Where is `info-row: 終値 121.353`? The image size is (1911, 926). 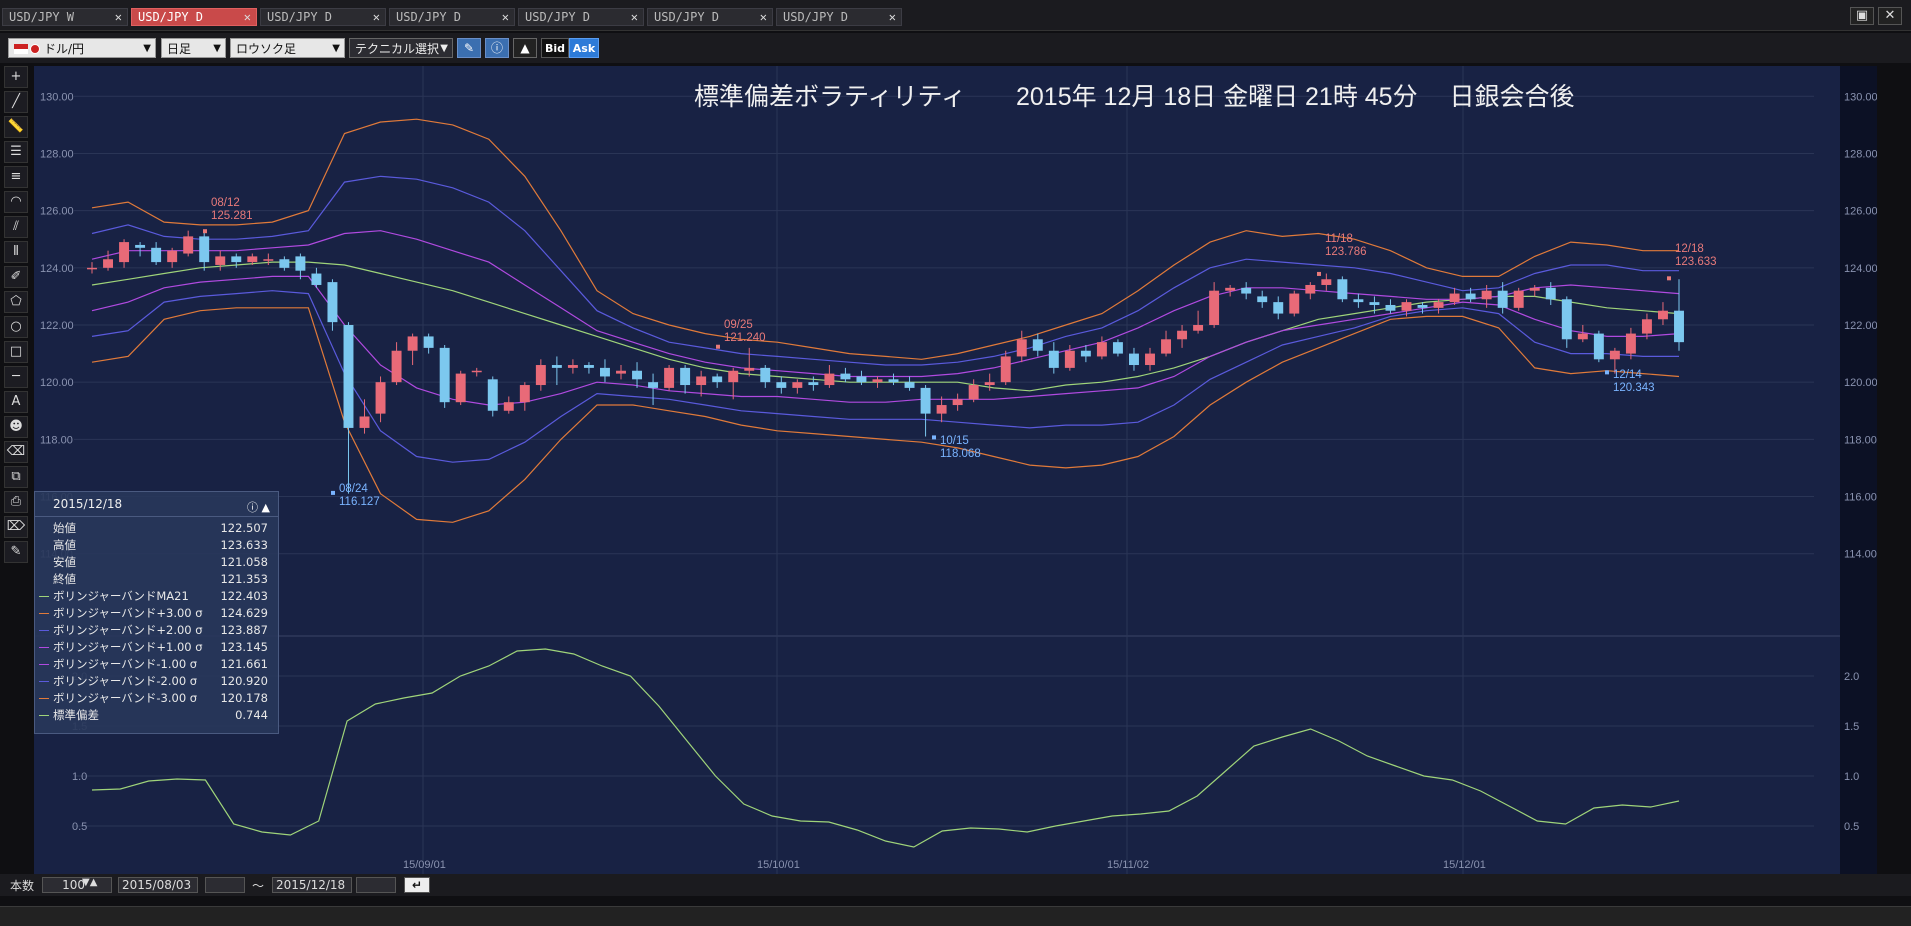
info-row: 終値 121.353 is located at coordinates (156, 579).